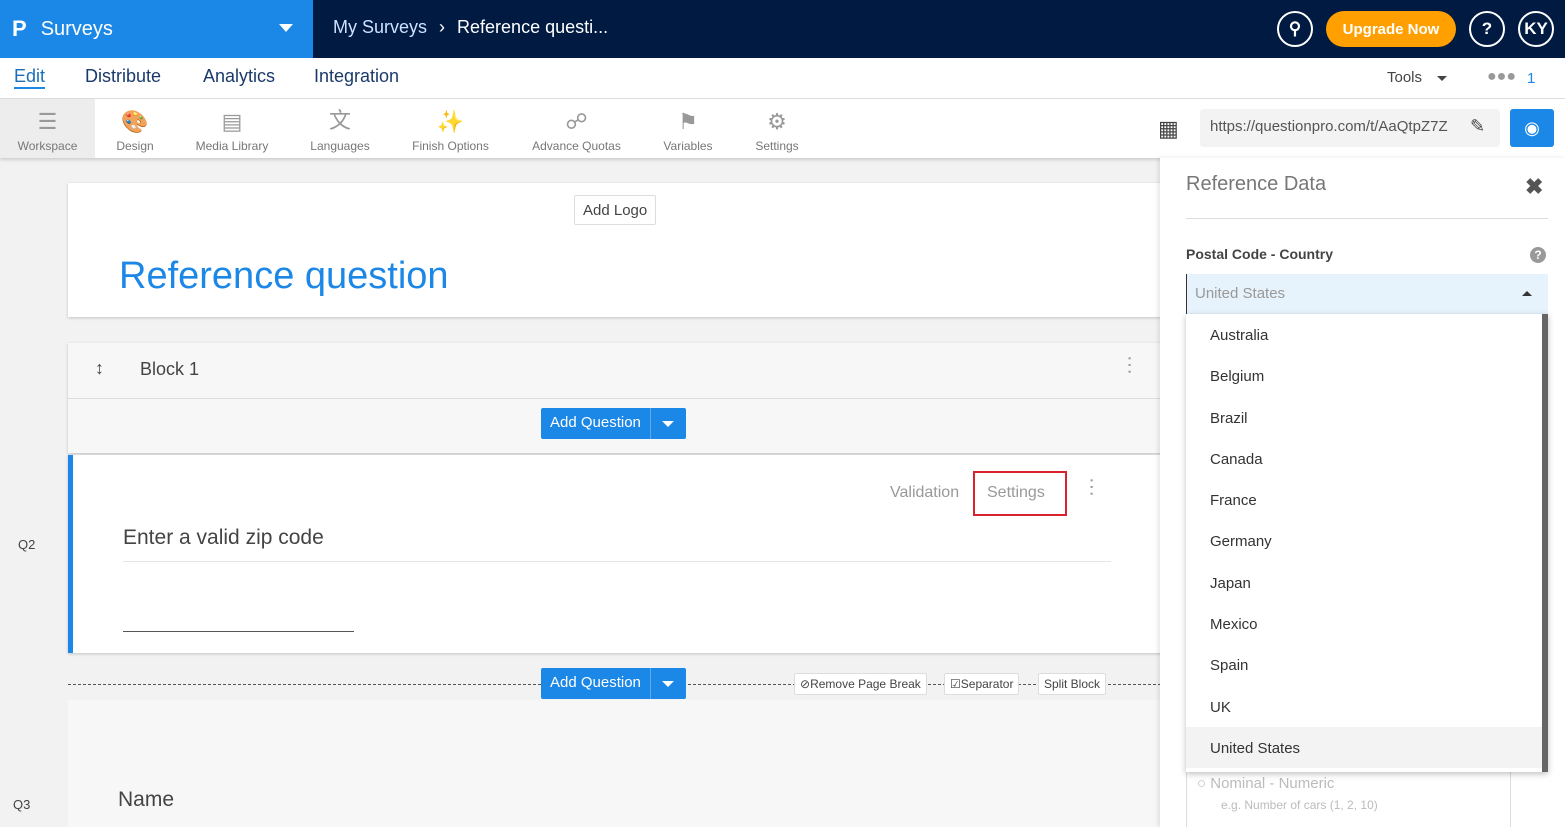  I want to click on checkbox-icon: ☑, so click(955, 684).